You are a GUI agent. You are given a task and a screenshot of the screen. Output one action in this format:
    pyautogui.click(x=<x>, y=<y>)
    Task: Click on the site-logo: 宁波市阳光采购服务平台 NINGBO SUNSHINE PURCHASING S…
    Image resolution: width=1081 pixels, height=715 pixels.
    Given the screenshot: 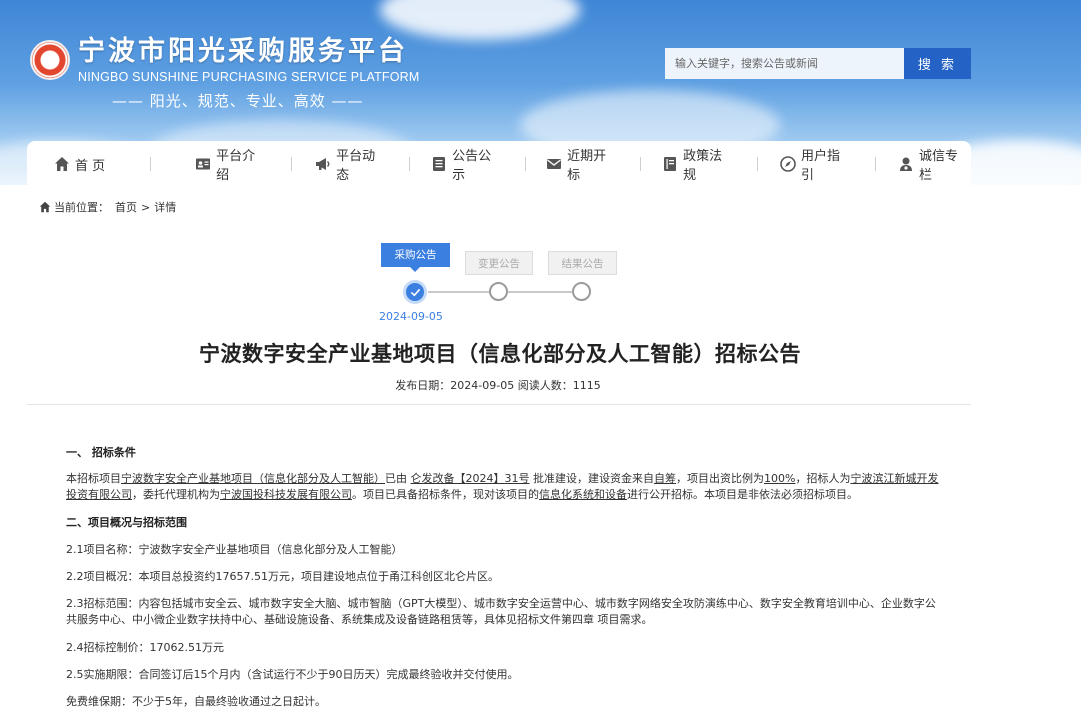 What is the action you would take?
    pyautogui.click(x=225, y=73)
    